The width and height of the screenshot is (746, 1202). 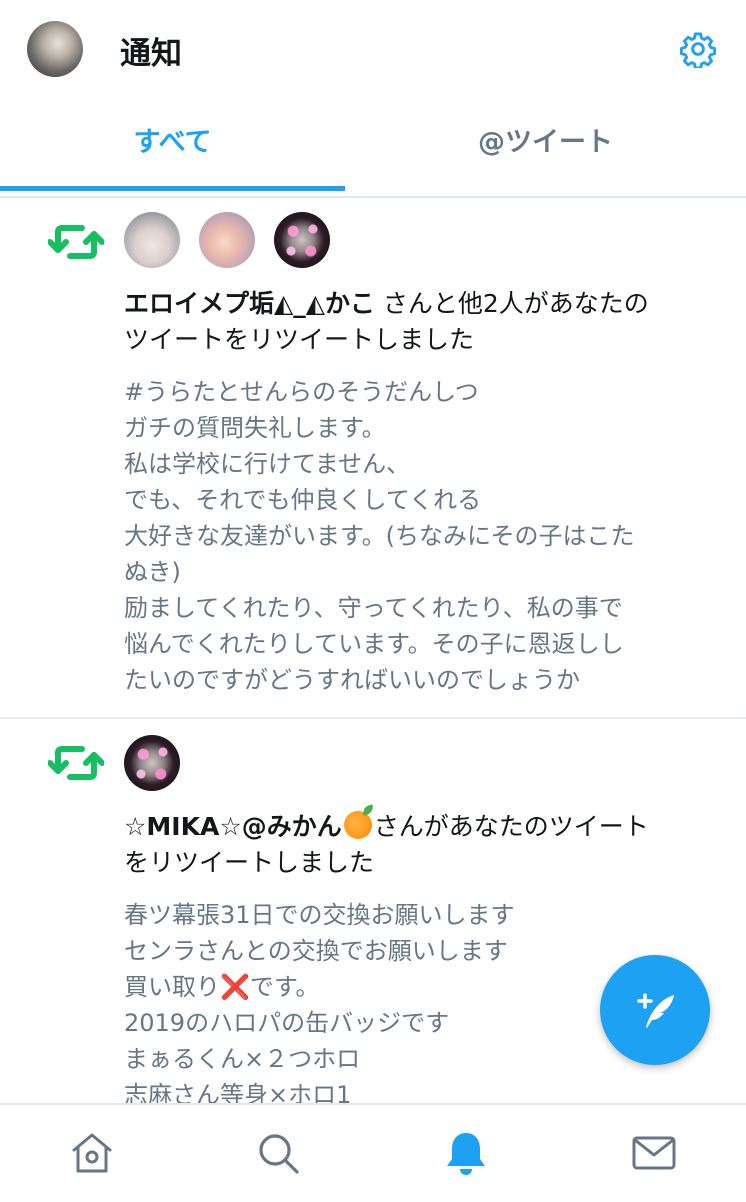 I want to click on tab-mentions: @ツイート, so click(x=545, y=147).